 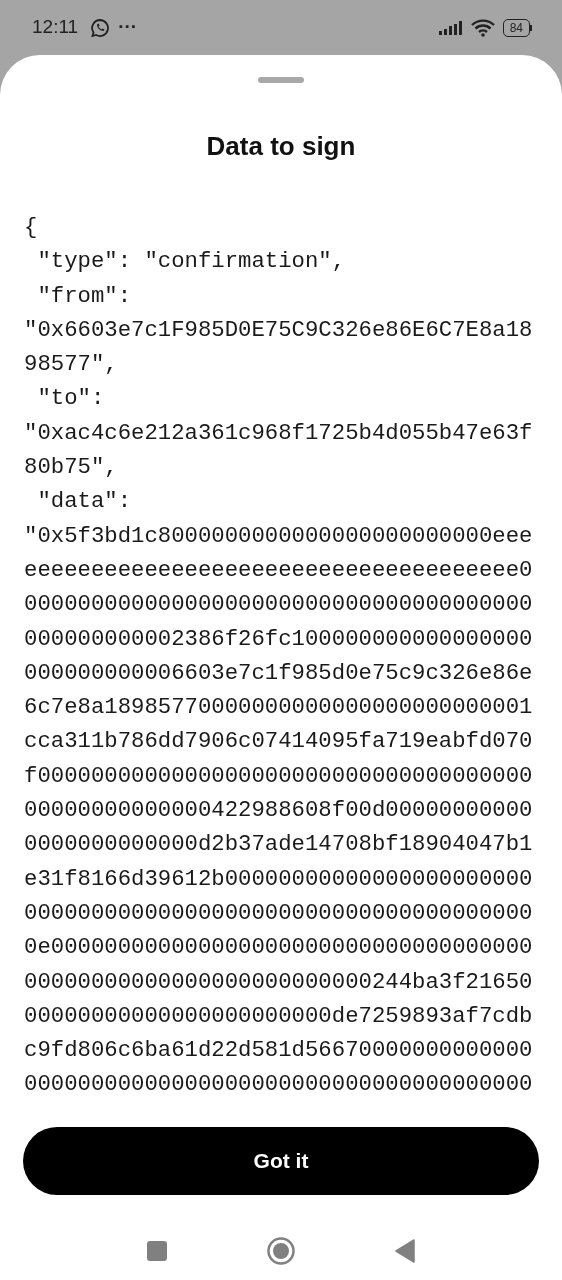 What do you see at coordinates (450, 27) in the screenshot?
I see `signal-icon` at bounding box center [450, 27].